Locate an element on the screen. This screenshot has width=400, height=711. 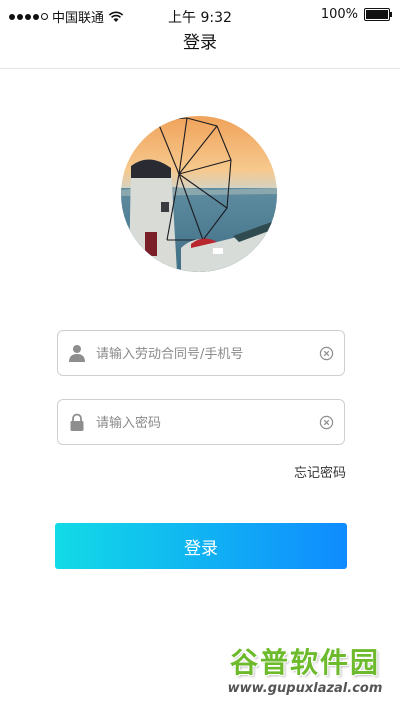
status-bar: 中国联通 上午 9:32 100% is located at coordinates (200, 15).